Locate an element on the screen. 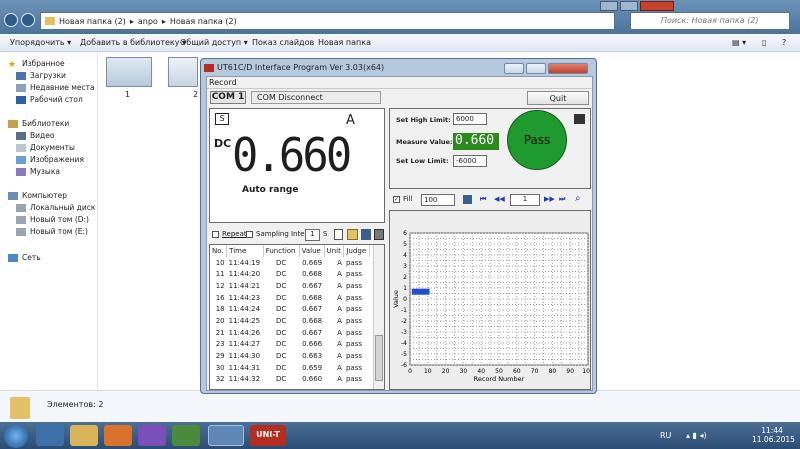 This screenshot has height=449, width=800. print-icon is located at coordinates (379, 234).